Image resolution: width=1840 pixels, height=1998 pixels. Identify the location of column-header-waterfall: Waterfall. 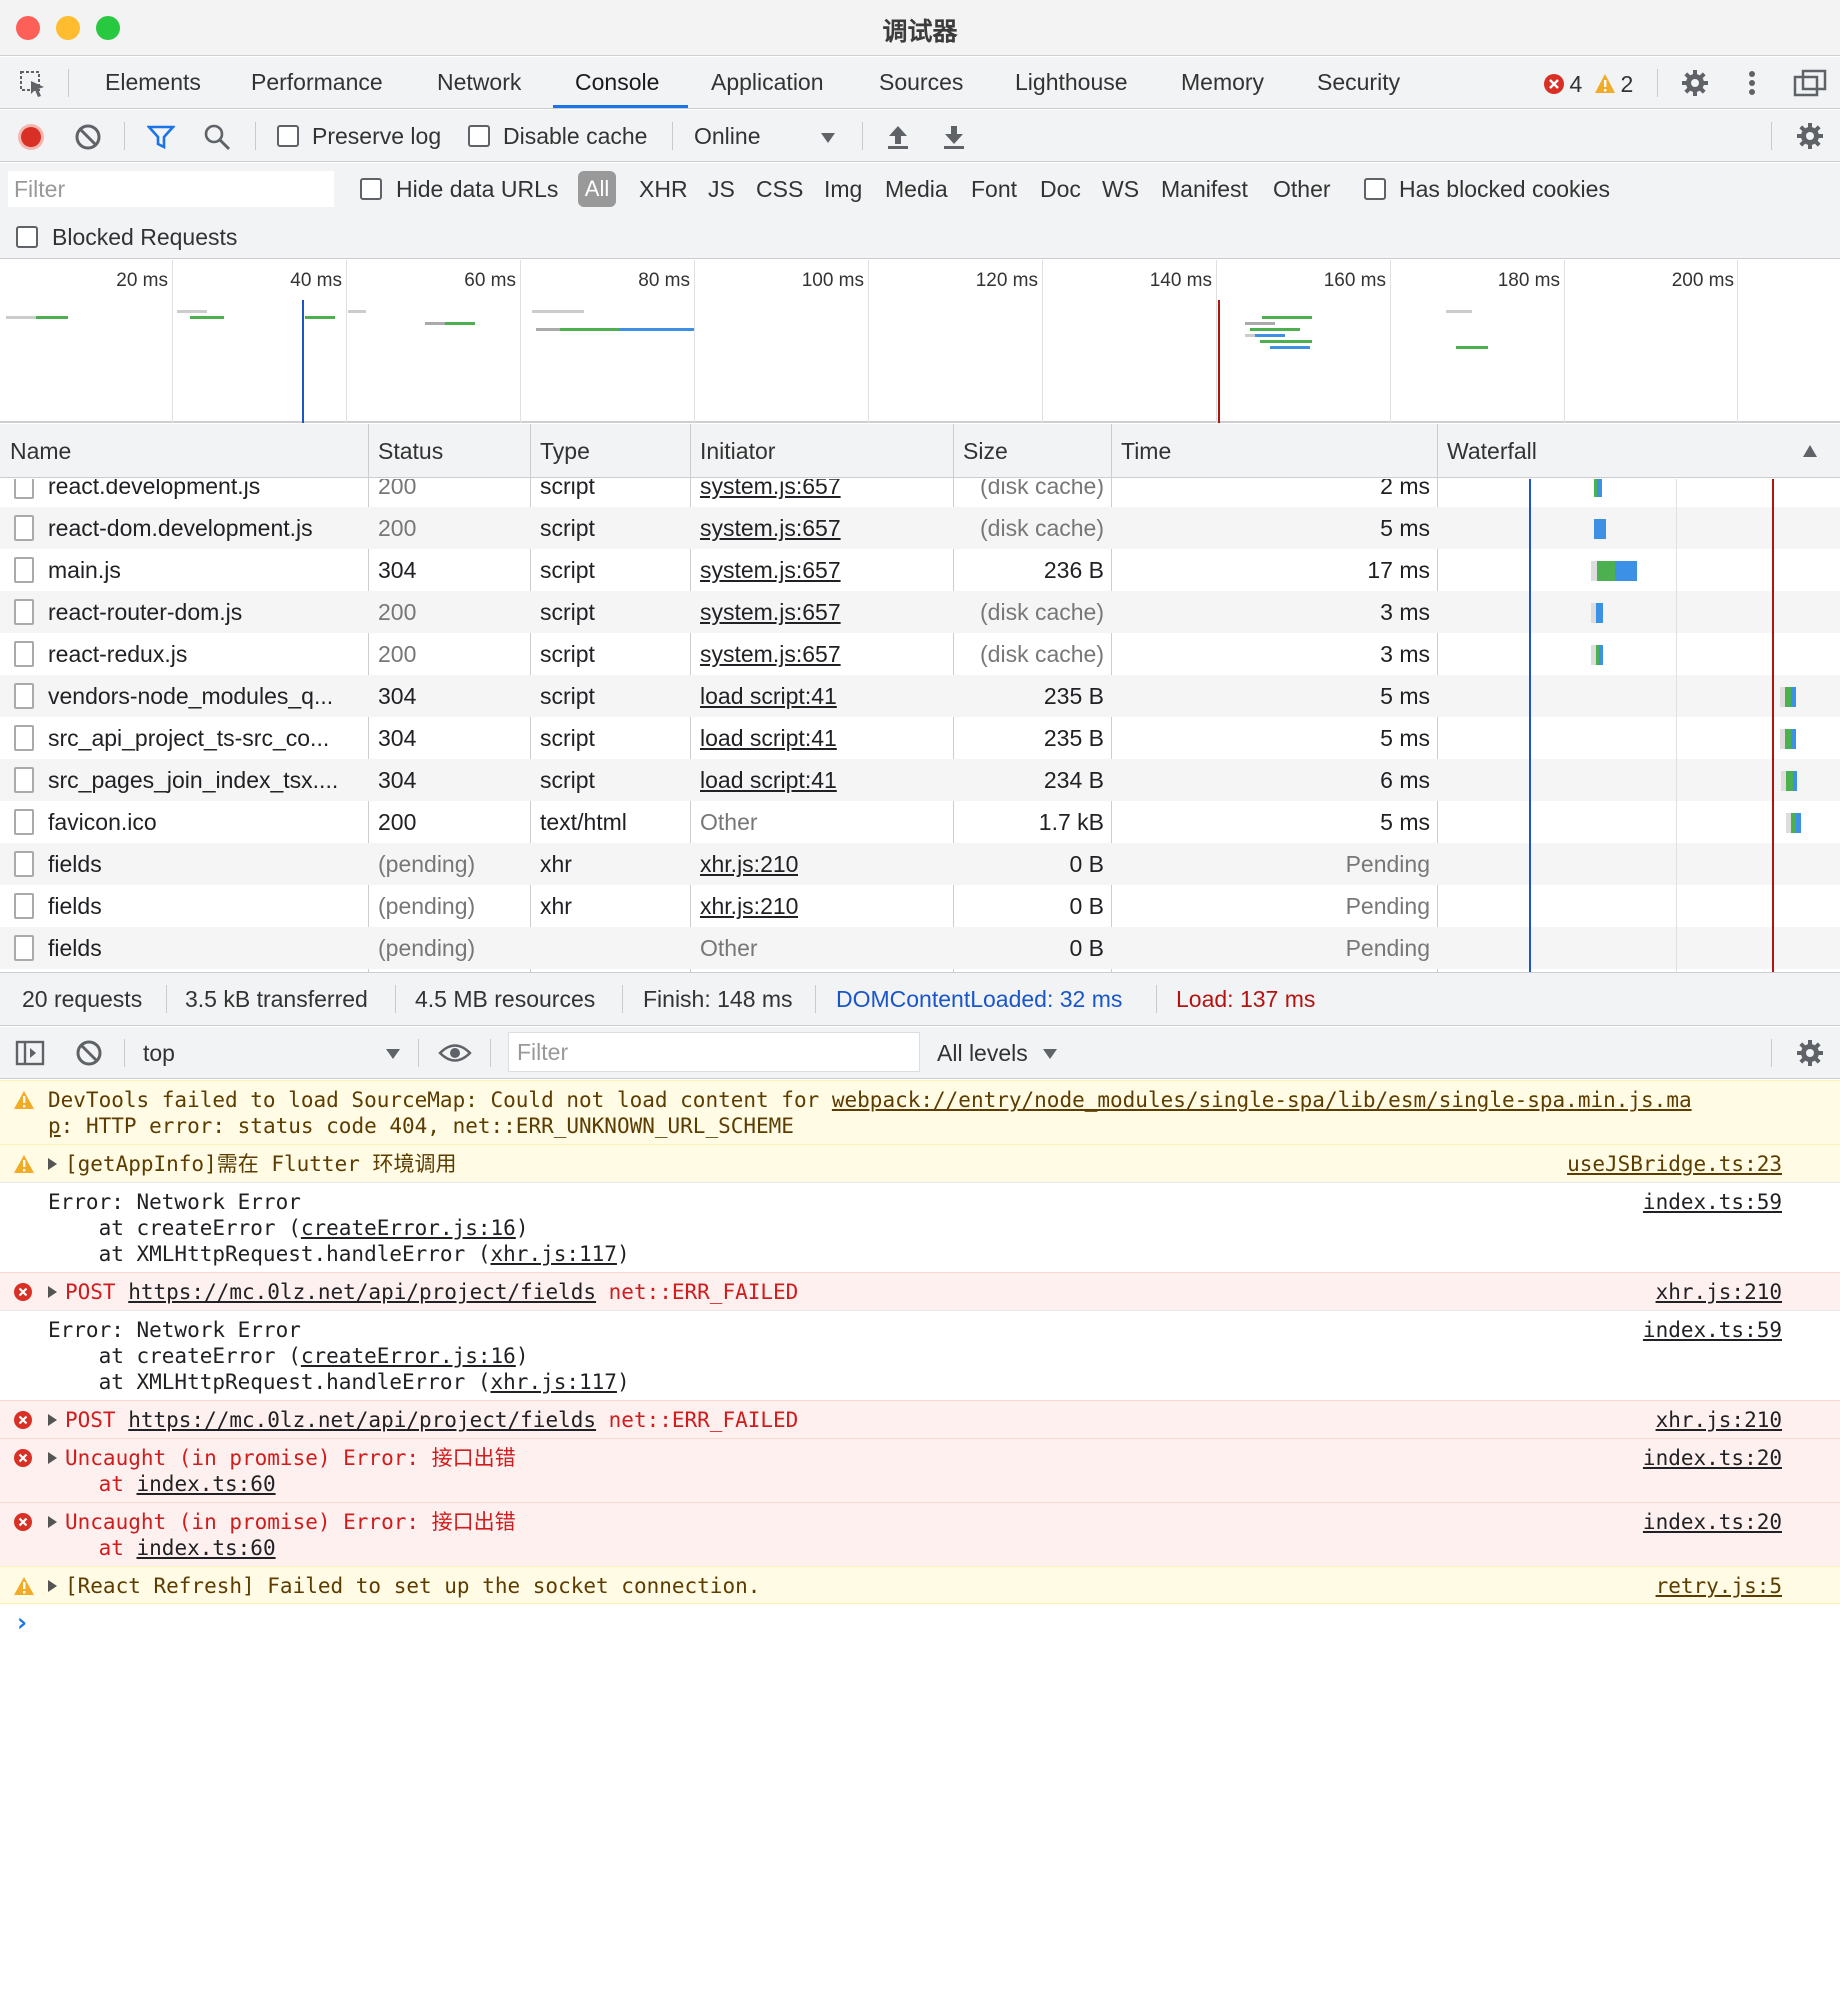
(1492, 451).